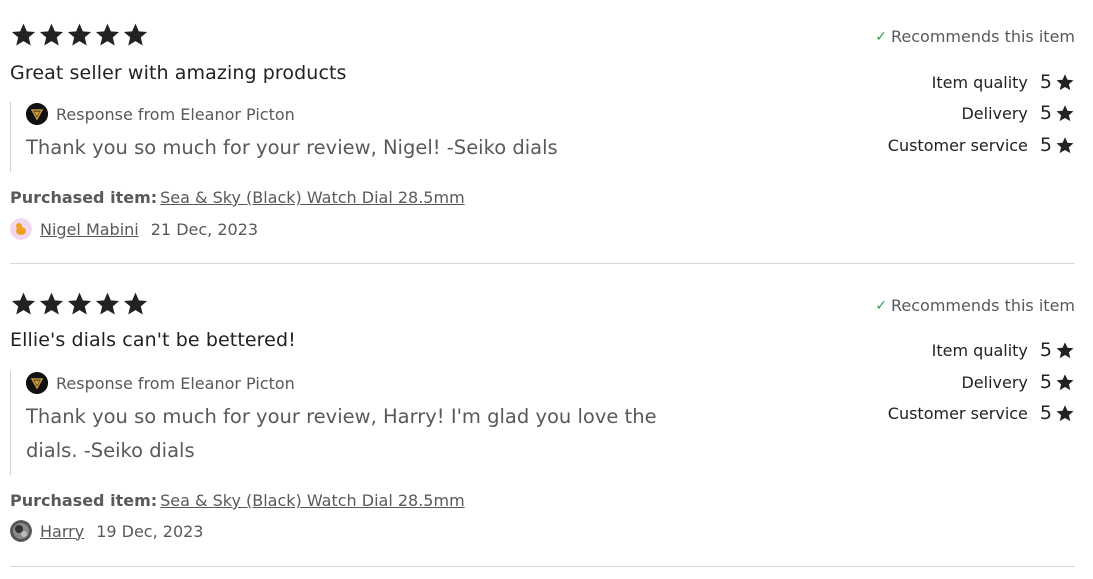  Describe the element at coordinates (153, 340) in the screenshot. I see `review-title: Ellie's dials can't be bettered!` at that location.